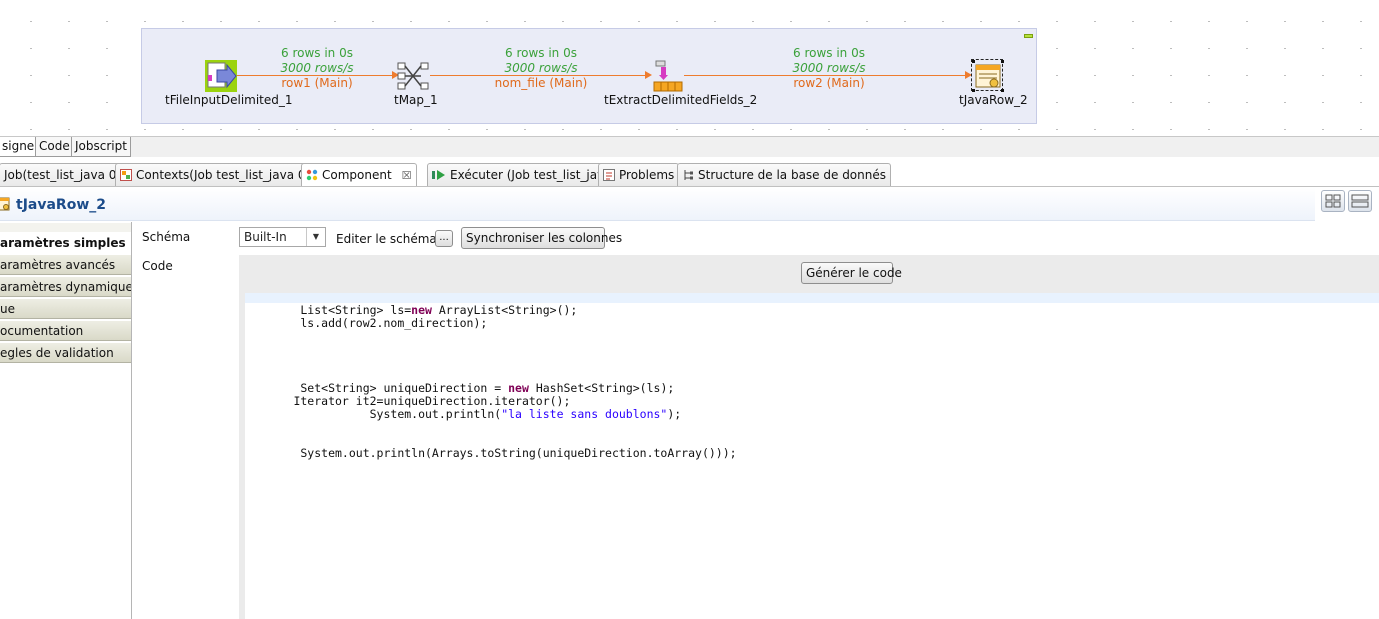 Image resolution: width=1379 pixels, height=619 pixels. Describe the element at coordinates (68, 175) in the screenshot. I see `tab-label: Job(test_list_java 0.1)` at that location.